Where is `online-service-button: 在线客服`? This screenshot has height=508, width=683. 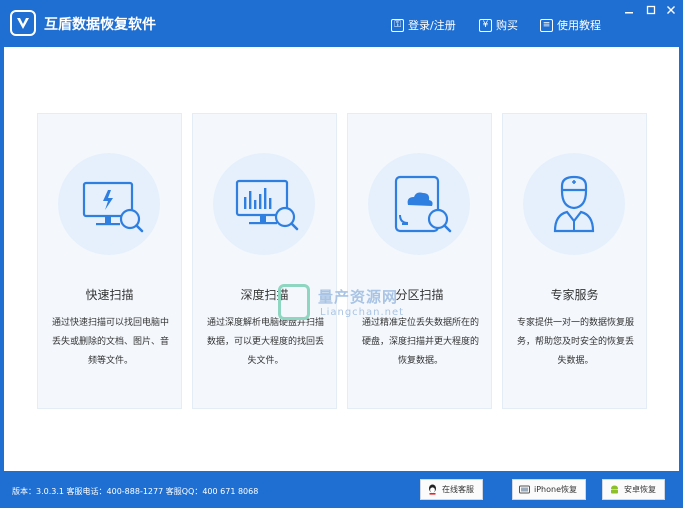
online-service-button: 在线客服 is located at coordinates (451, 489).